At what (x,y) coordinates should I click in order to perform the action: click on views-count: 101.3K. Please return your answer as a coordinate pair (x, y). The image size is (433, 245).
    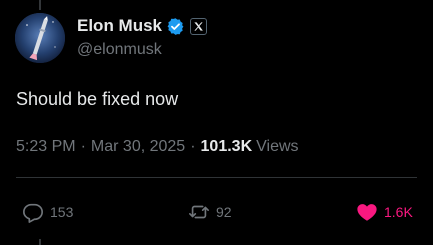
    Looking at the image, I should click on (227, 147).